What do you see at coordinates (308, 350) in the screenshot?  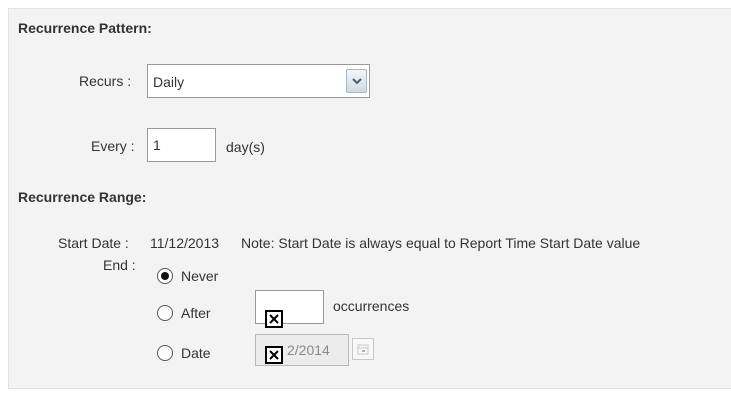 I see `end-date-input-value: 2/2014` at bounding box center [308, 350].